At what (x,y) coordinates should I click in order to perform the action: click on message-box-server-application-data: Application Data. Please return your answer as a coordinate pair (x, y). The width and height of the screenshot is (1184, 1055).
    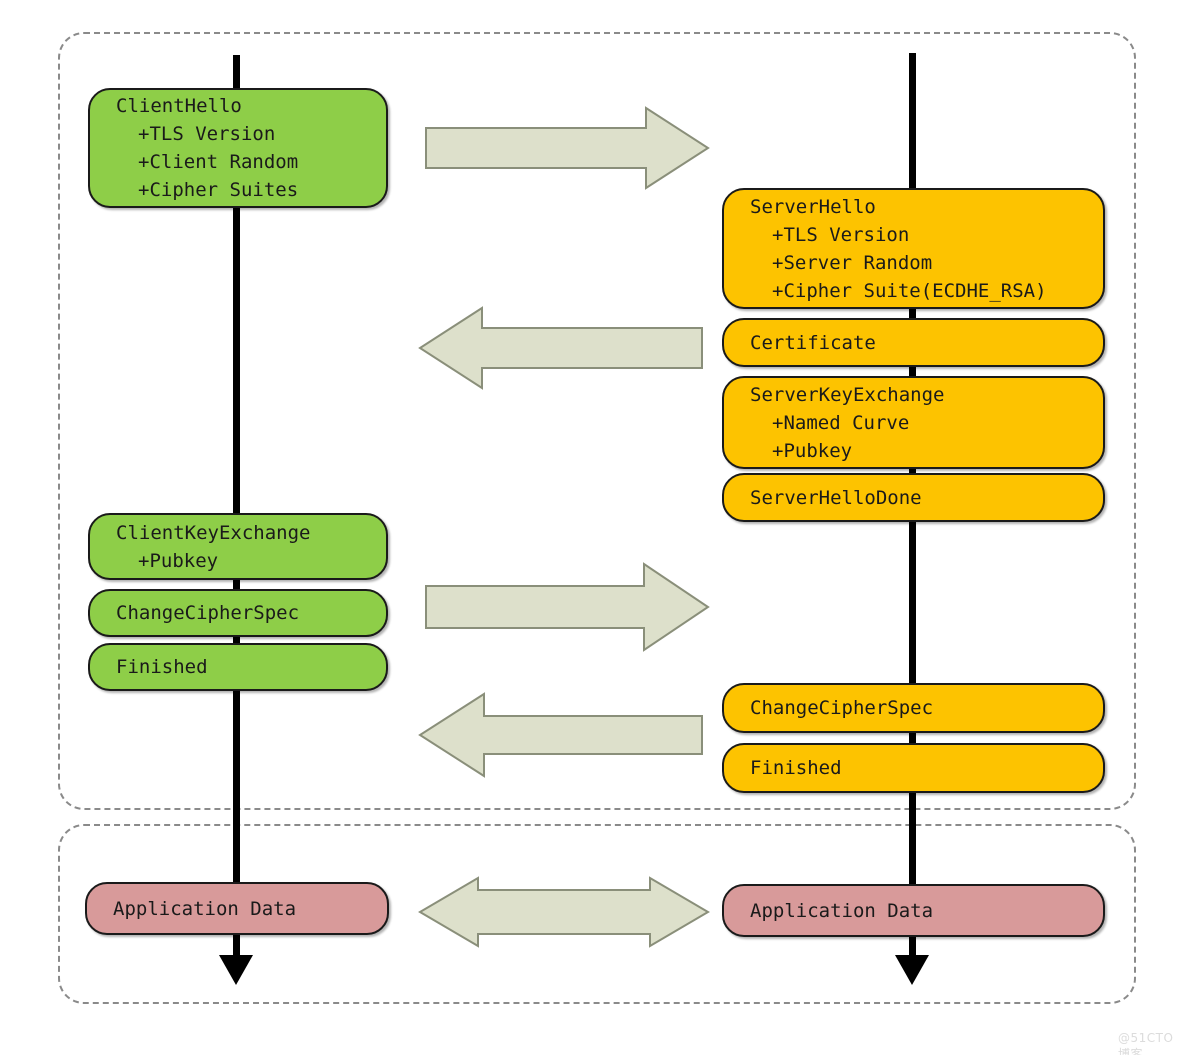
    Looking at the image, I should click on (913, 910).